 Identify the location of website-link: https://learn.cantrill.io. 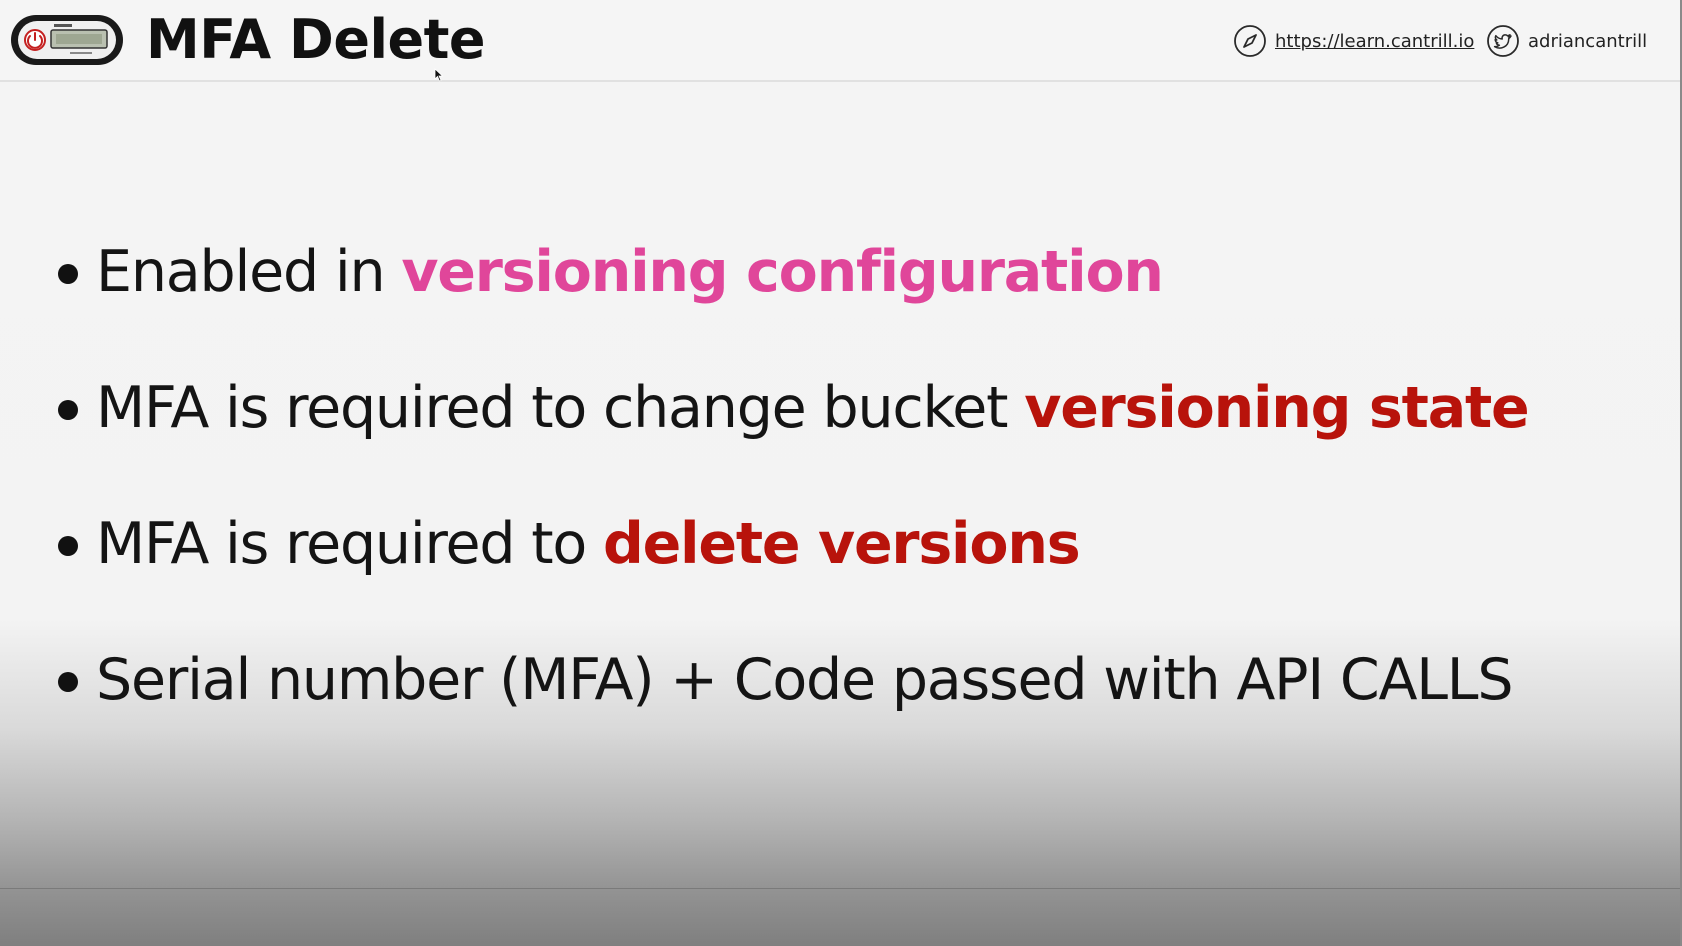
(1353, 41).